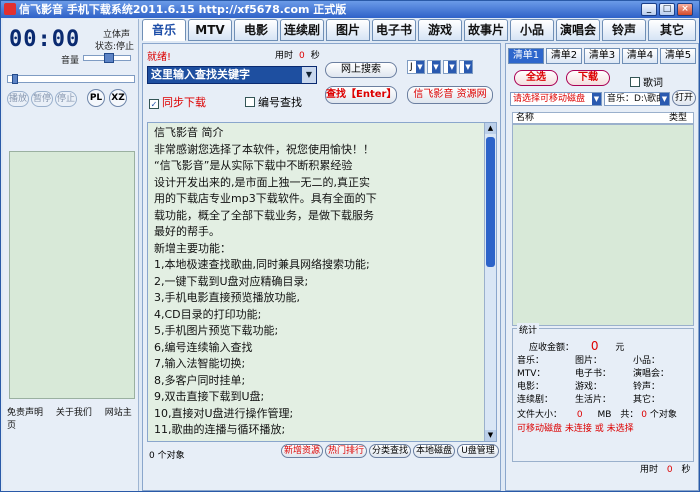 The image size is (700, 492). What do you see at coordinates (556, 99) in the screenshot?
I see `disk-select: 请选择可移动磁盘 ▼` at bounding box center [556, 99].